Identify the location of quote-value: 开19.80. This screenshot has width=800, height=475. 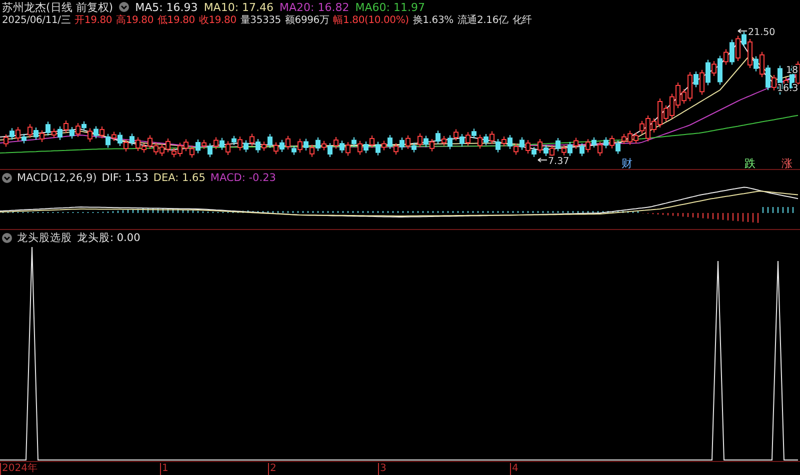
(93, 19).